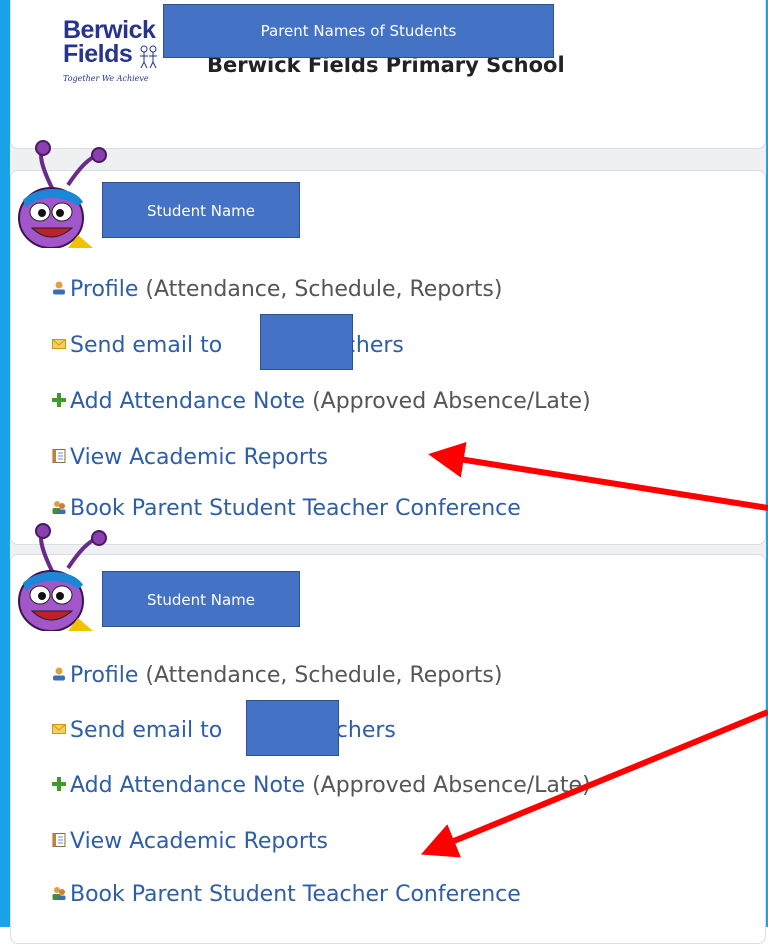 The image size is (768, 944). I want to click on logo-tagline: Together We Achieve, so click(106, 78).